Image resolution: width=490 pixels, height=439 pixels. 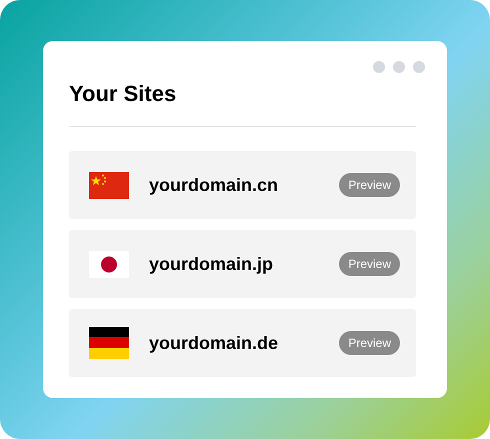 I want to click on domain-name: yourdomain.cn, so click(x=214, y=185).